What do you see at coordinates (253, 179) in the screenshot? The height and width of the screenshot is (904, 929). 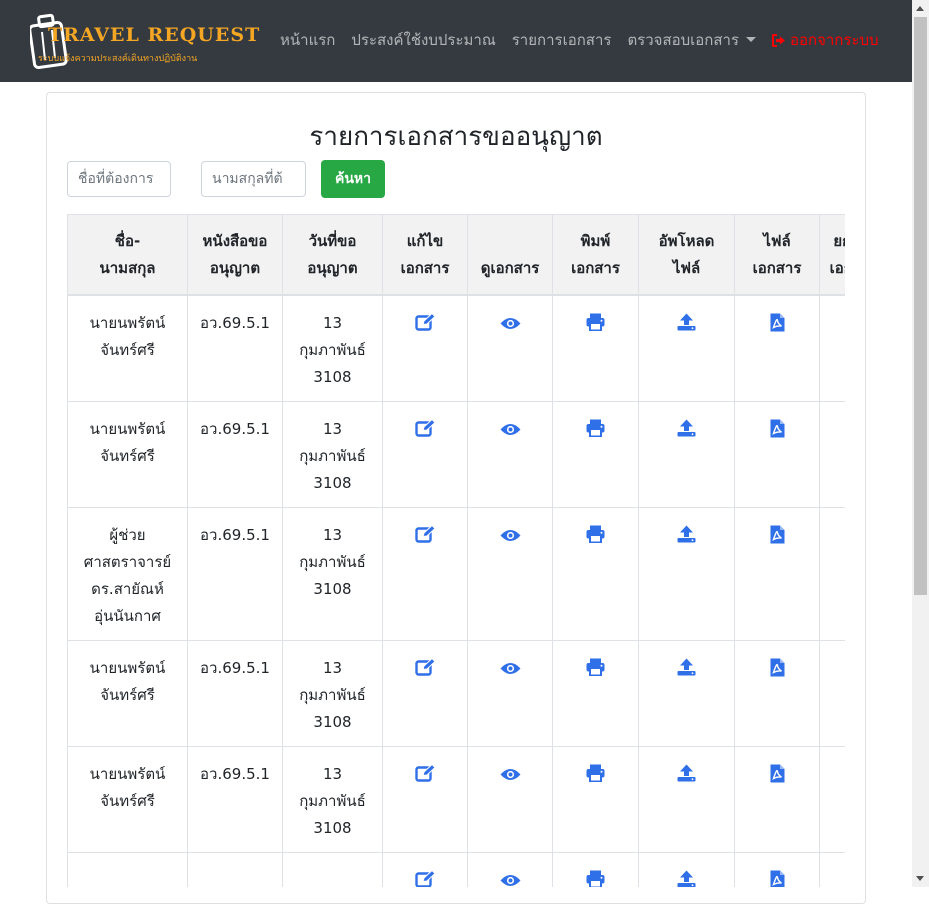 I see `search-lastname-input` at bounding box center [253, 179].